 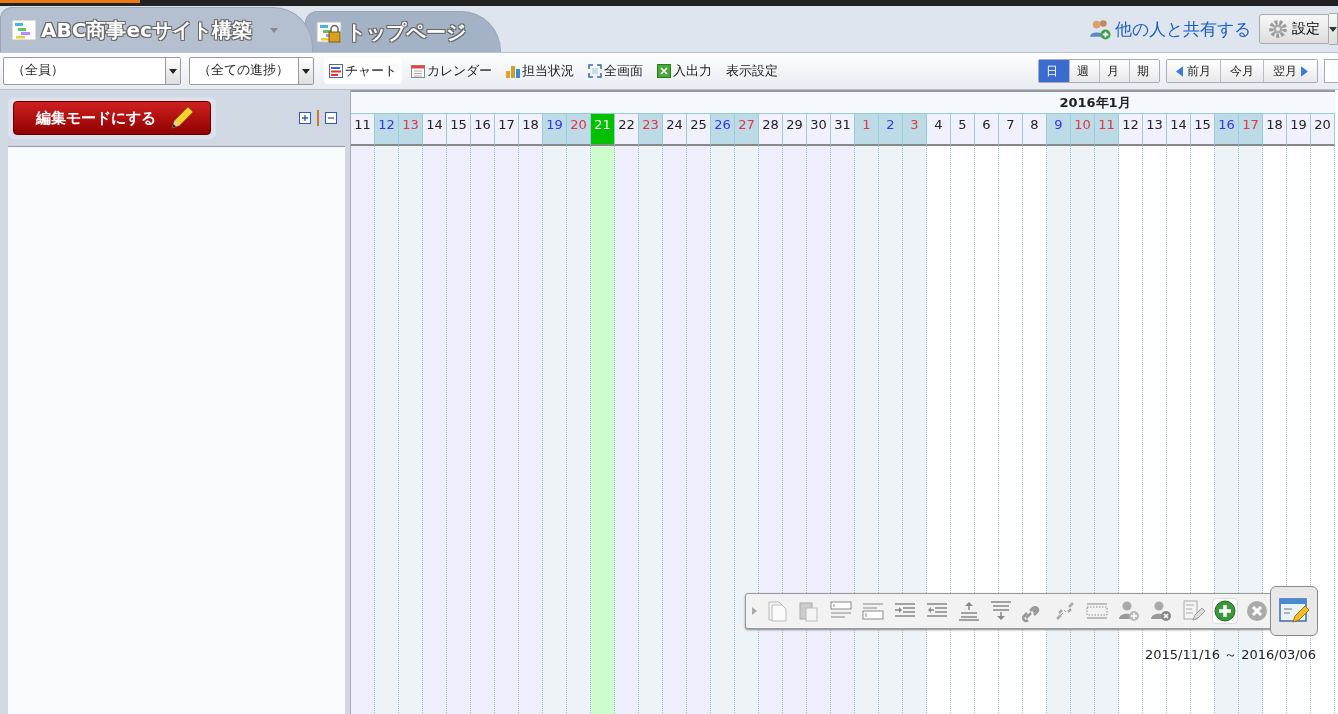 I want to click on scale-button: 日, so click(x=1054, y=71).